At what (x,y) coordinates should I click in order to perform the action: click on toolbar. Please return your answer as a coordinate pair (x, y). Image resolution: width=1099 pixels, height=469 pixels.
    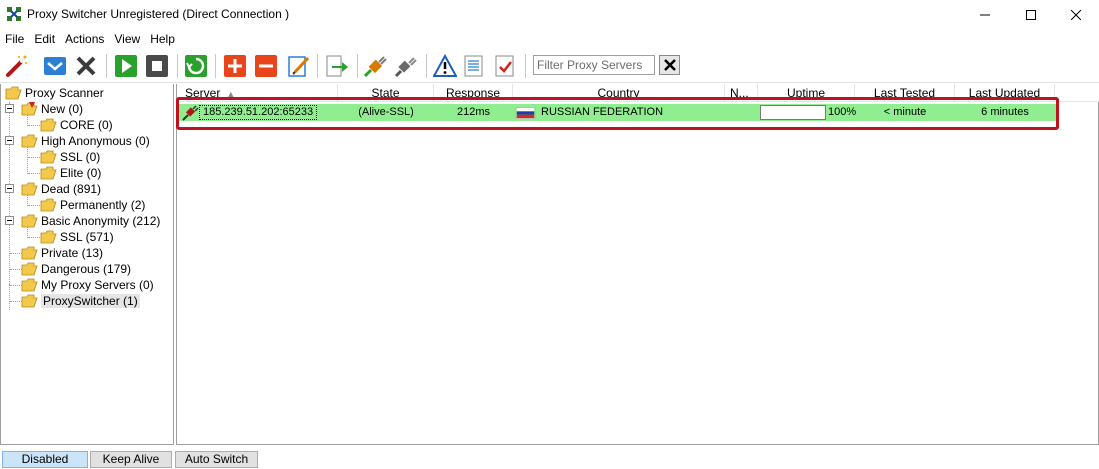
    Looking at the image, I should click on (549, 66).